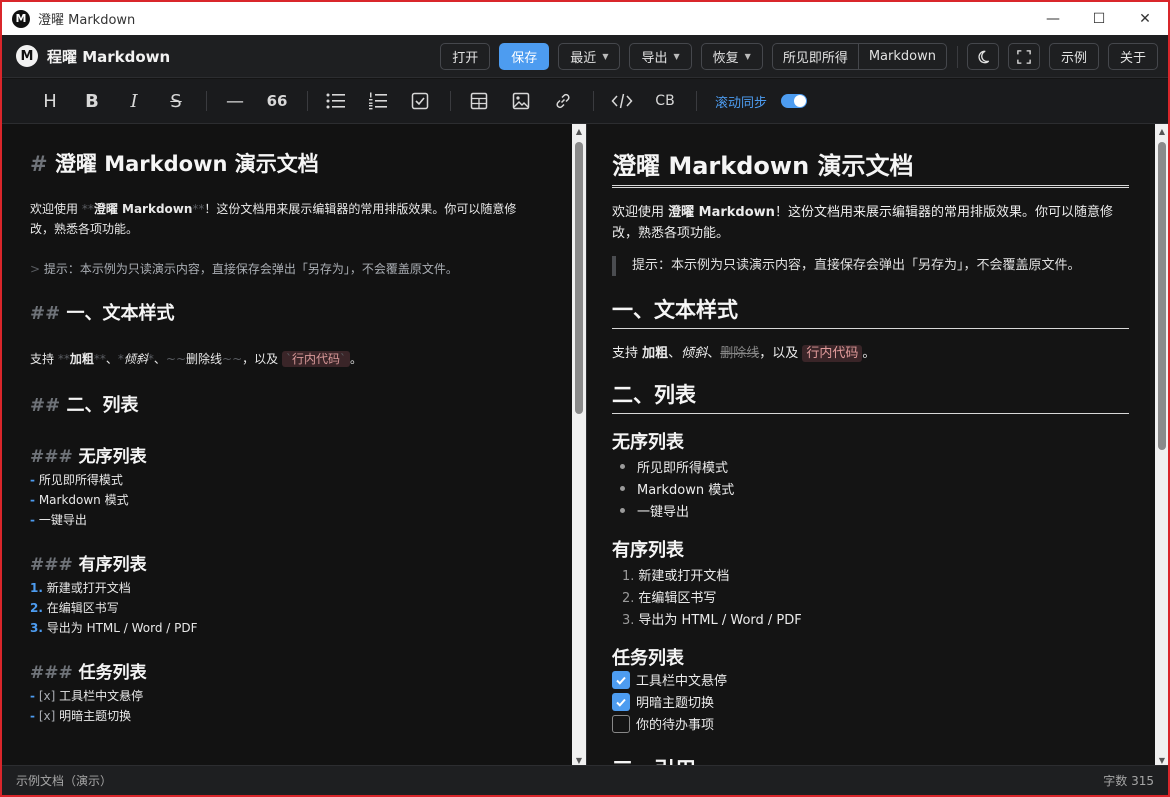  What do you see at coordinates (1099, 18) in the screenshot?
I see `maximize-icon: ☐` at bounding box center [1099, 18].